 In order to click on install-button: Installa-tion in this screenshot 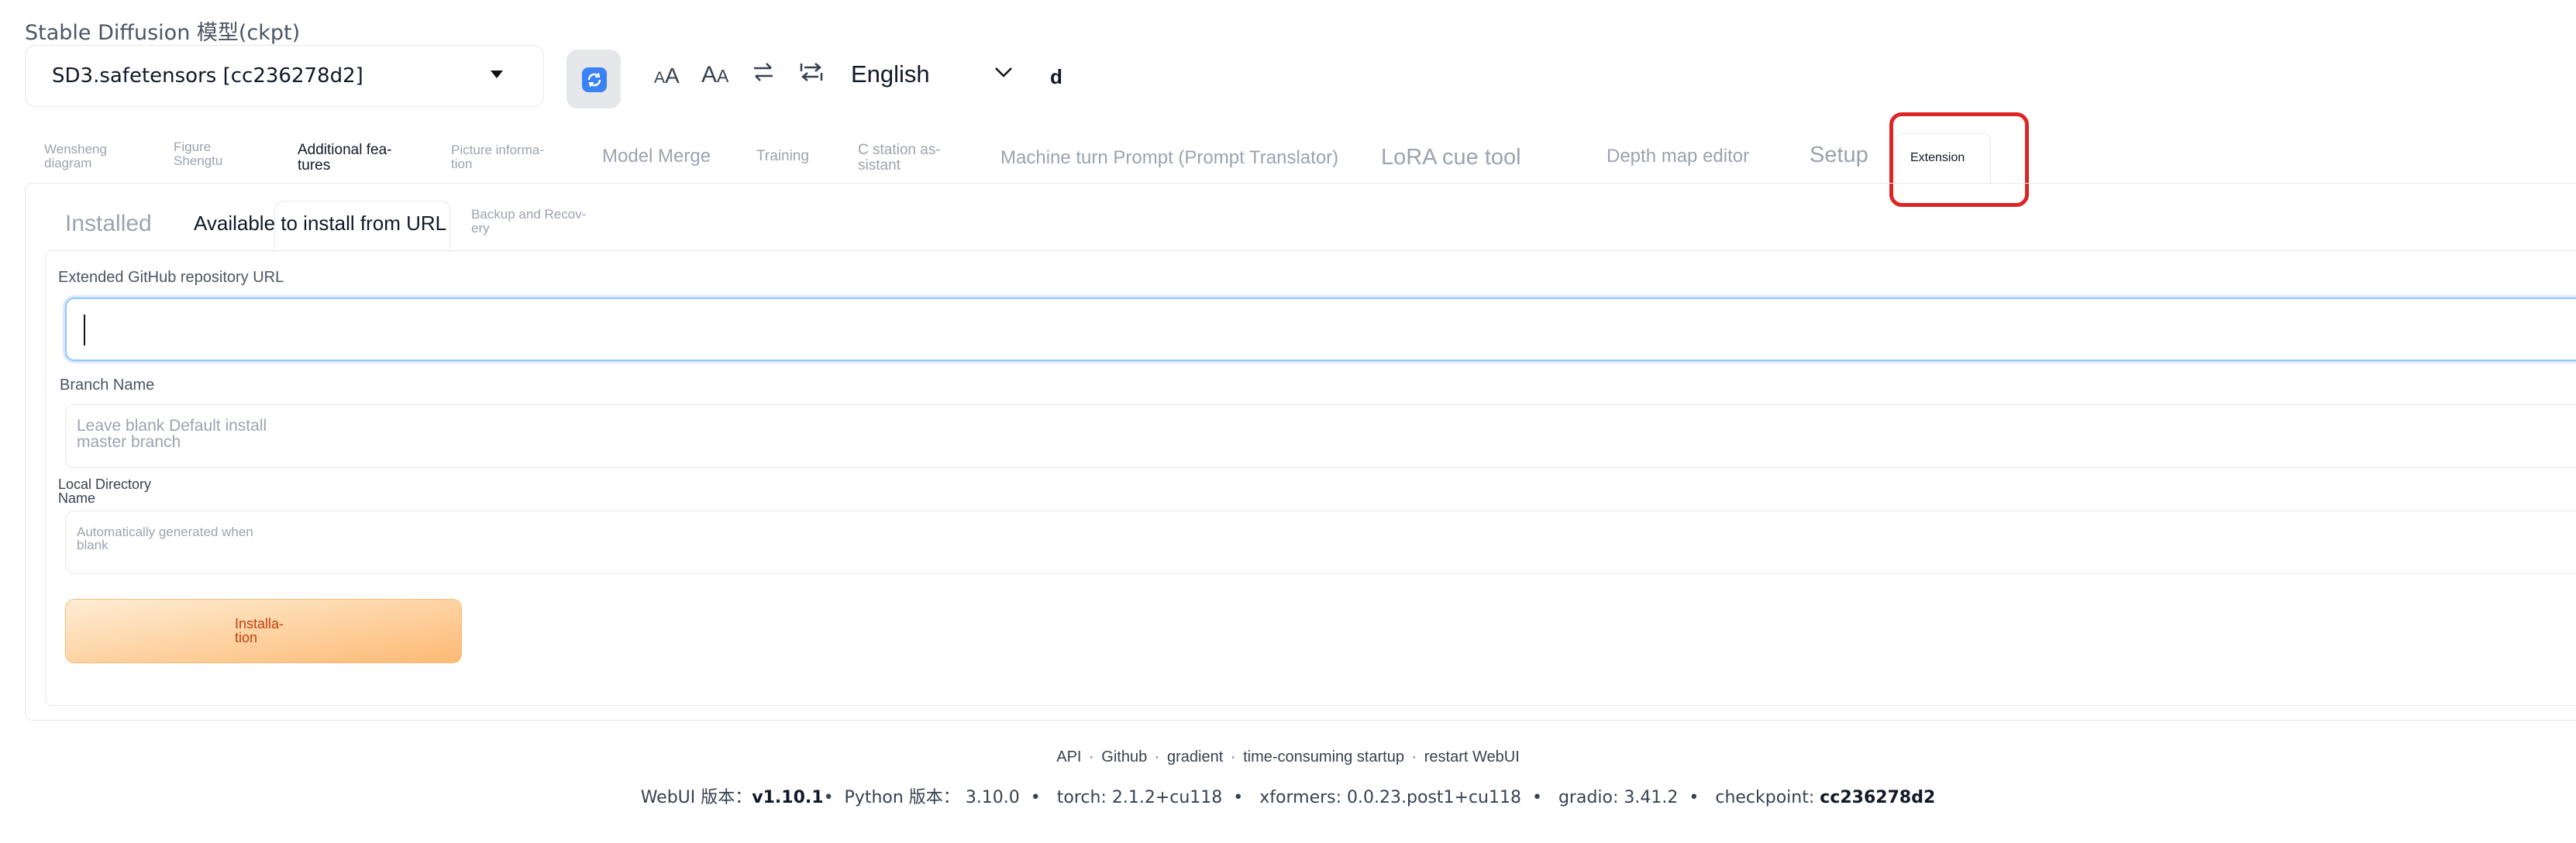, I will do `click(263, 631)`.